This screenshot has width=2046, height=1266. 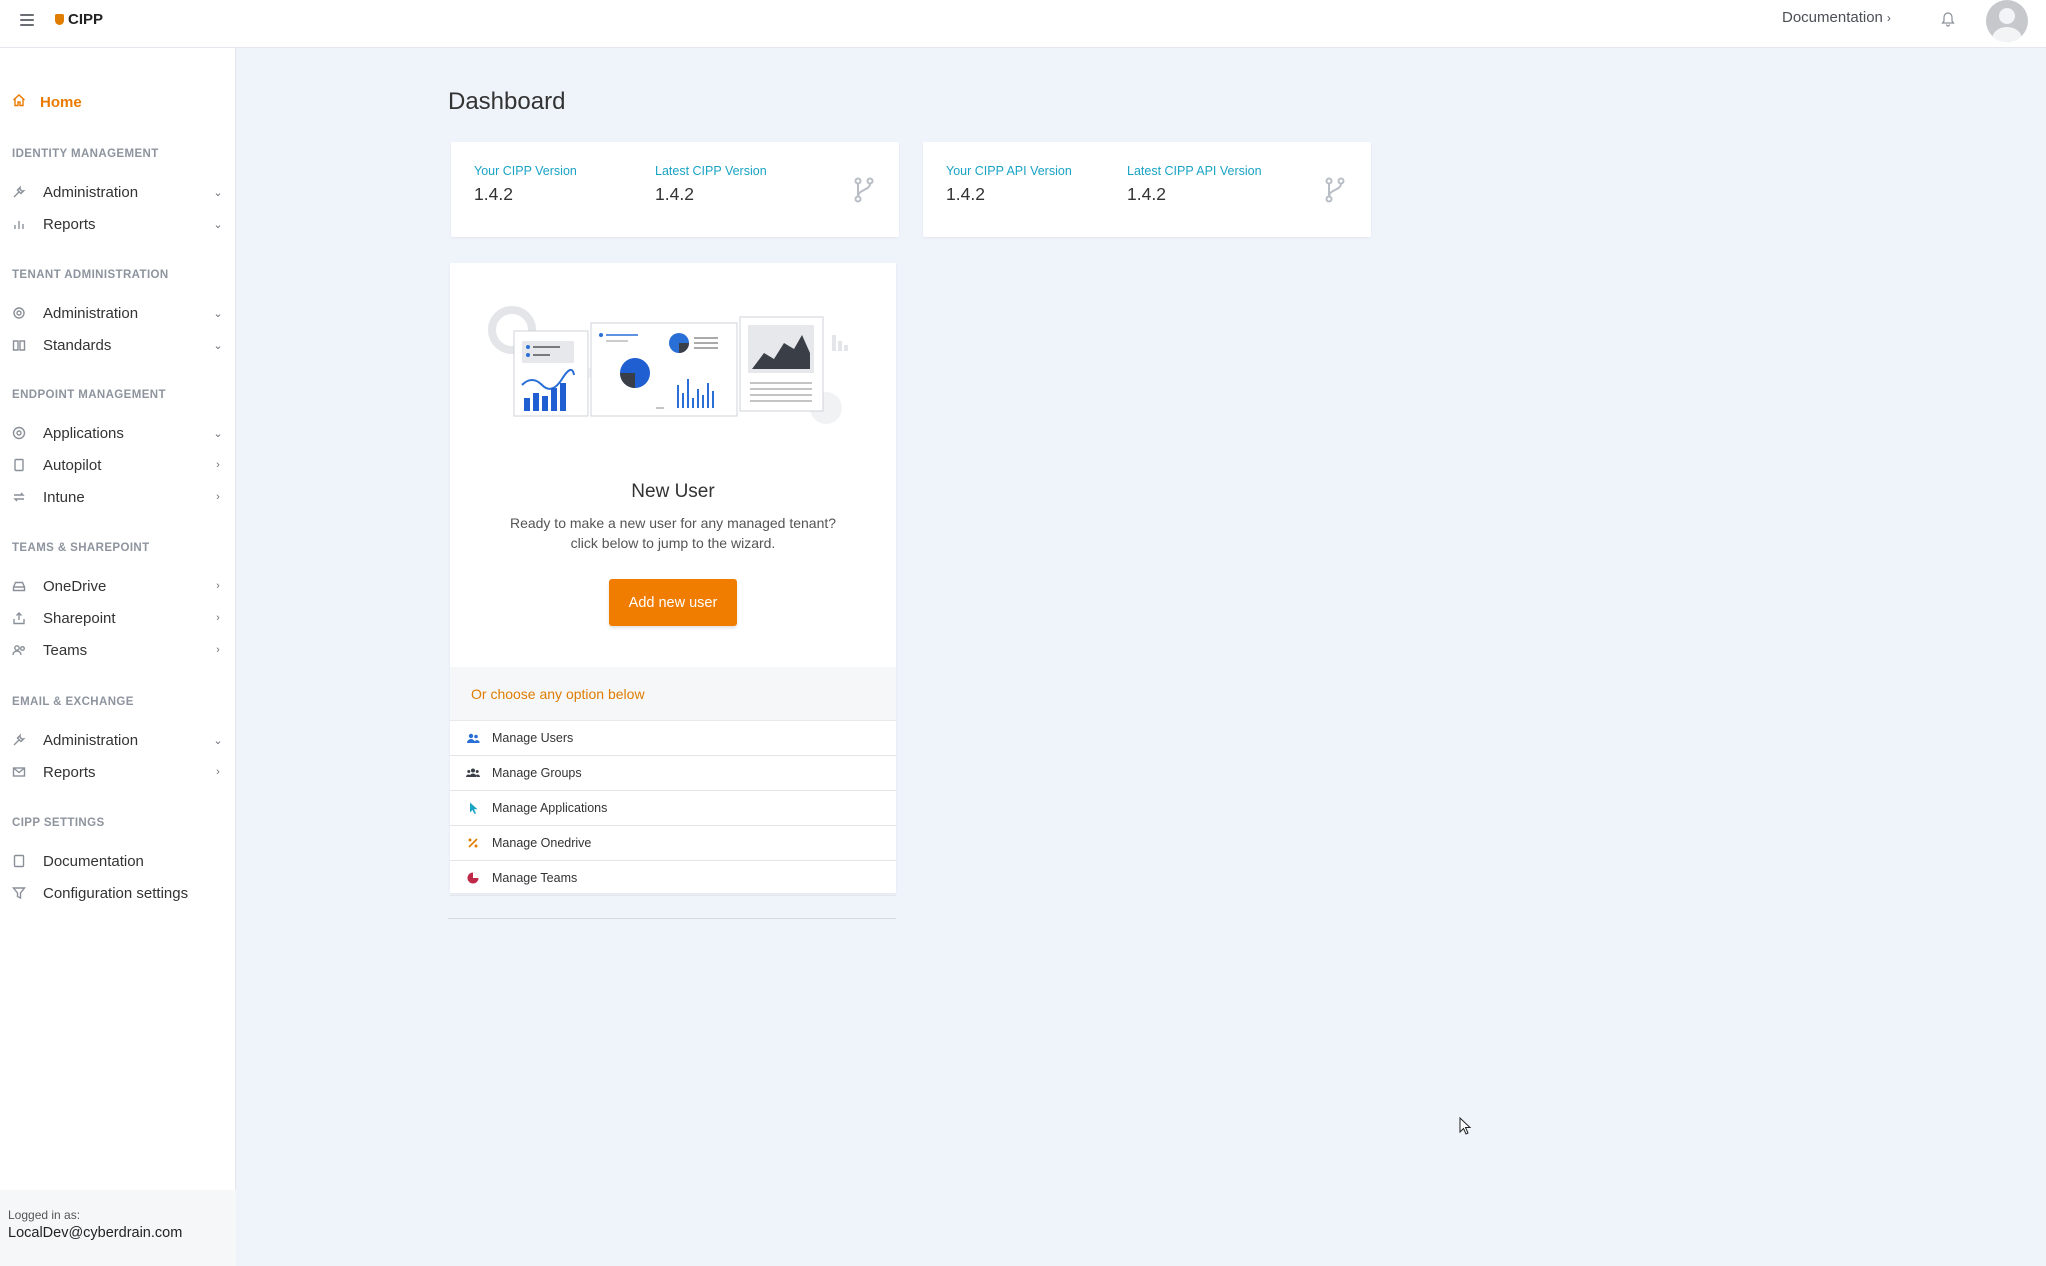 I want to click on manage-onedrive-link: Manage Onedrive, so click(x=673, y=843).